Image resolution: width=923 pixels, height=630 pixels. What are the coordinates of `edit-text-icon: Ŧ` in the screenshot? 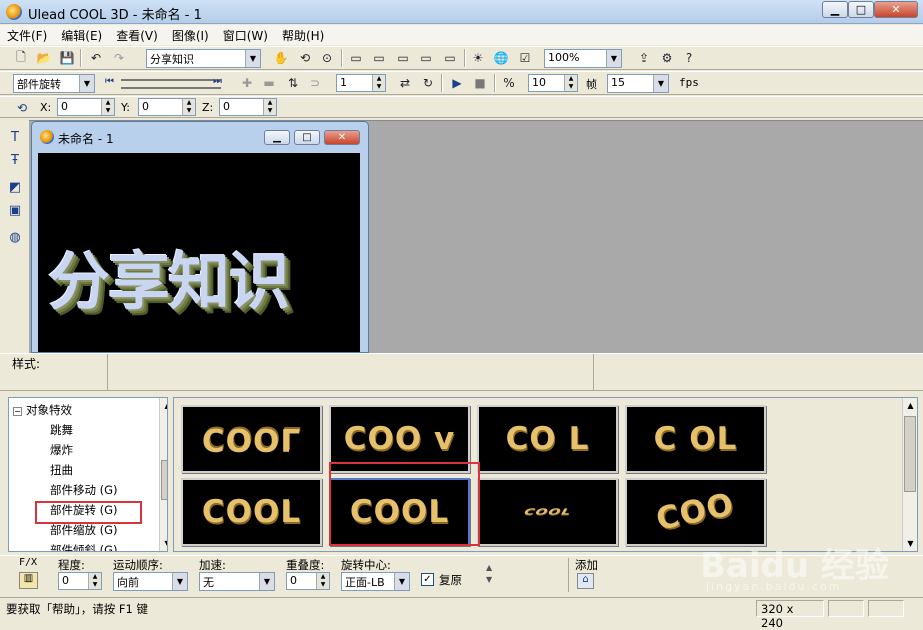 It's located at (15, 160).